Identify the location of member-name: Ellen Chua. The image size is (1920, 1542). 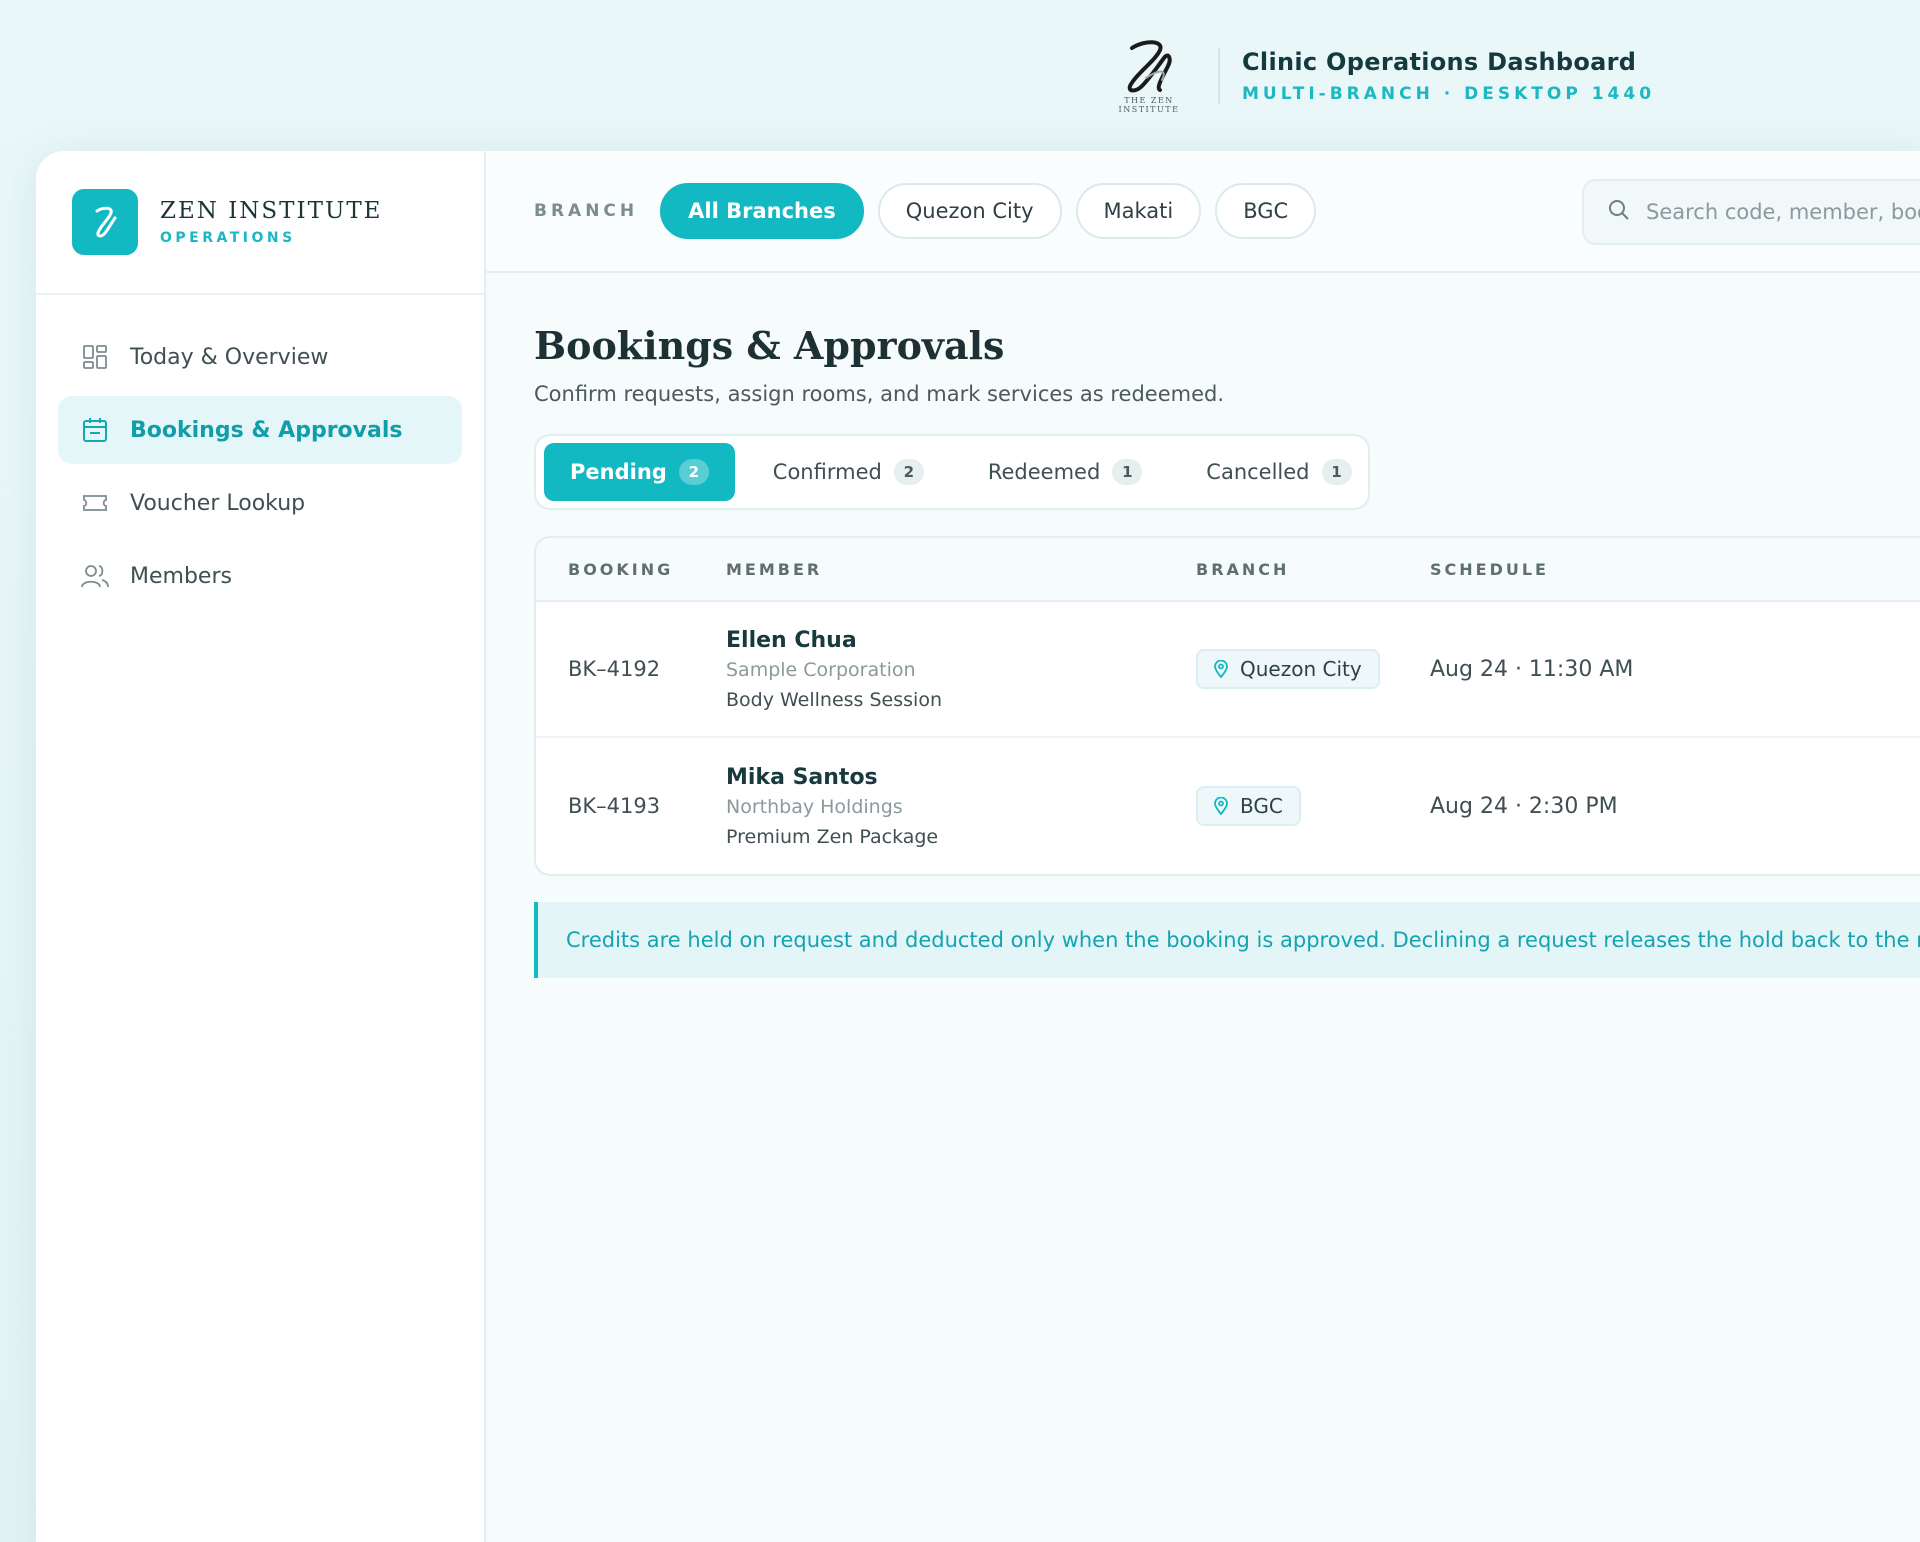
(791, 640).